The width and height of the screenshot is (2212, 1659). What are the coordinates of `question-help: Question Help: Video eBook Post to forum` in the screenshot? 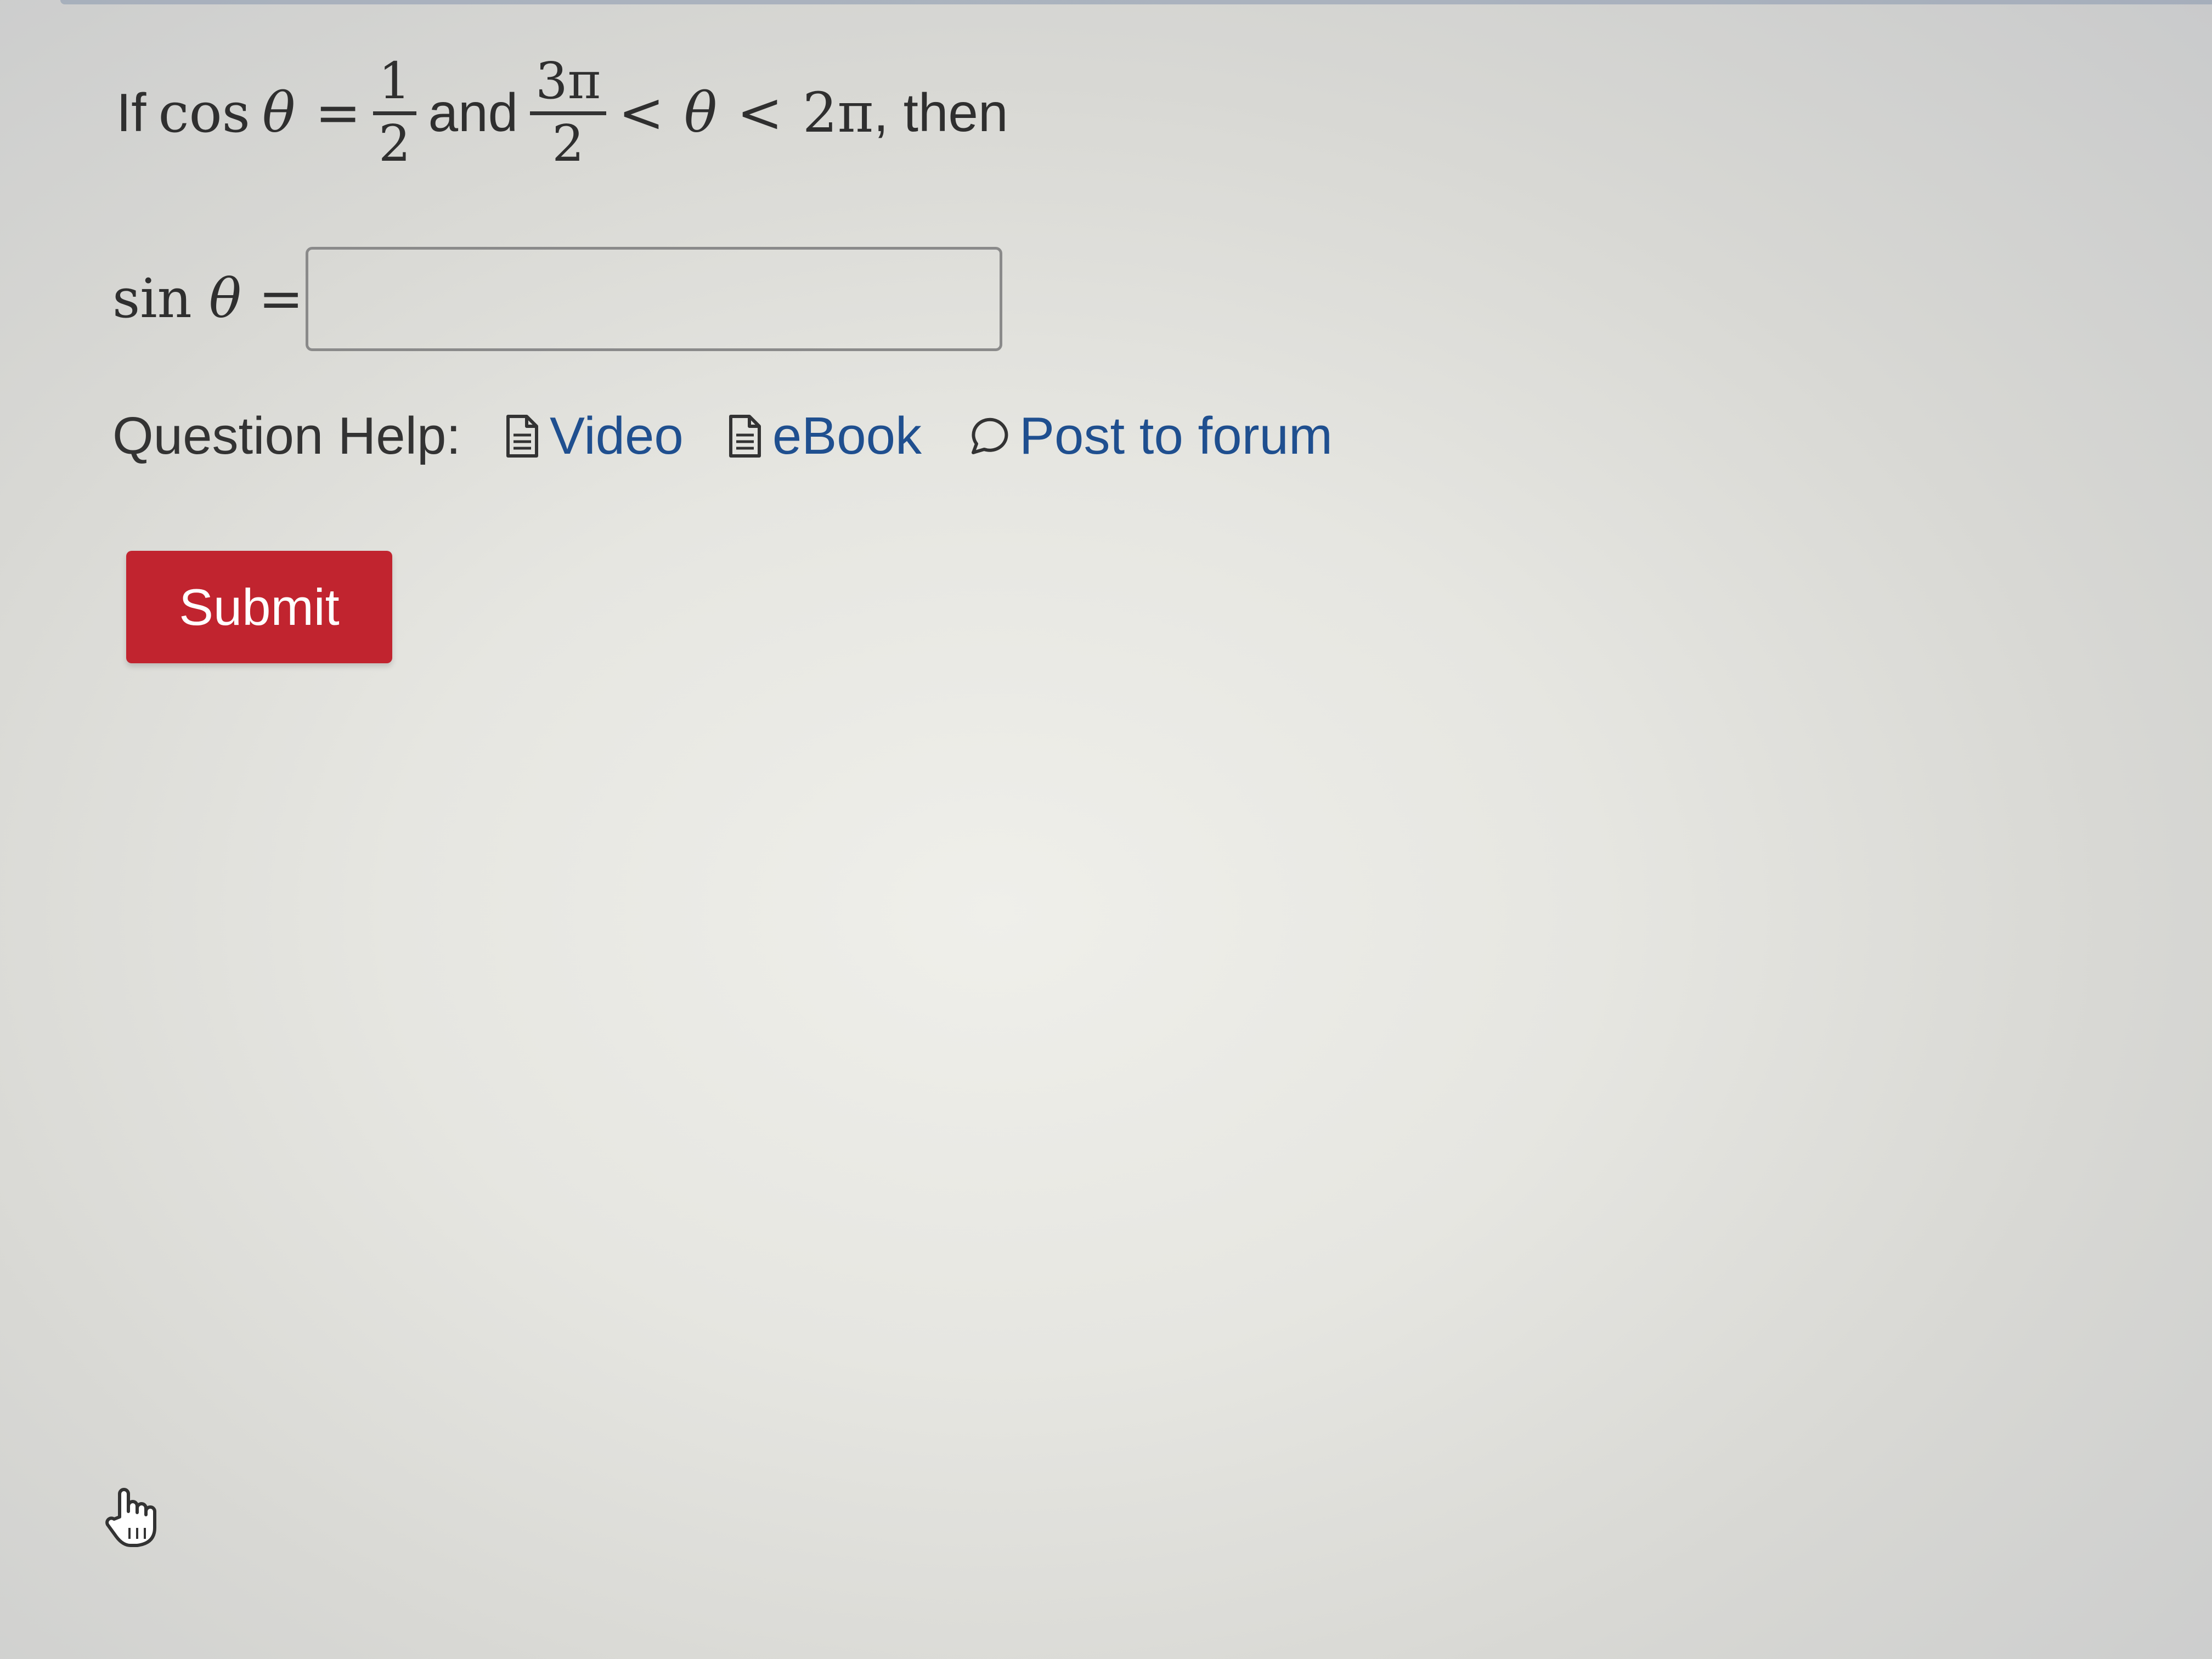 It's located at (744, 436).